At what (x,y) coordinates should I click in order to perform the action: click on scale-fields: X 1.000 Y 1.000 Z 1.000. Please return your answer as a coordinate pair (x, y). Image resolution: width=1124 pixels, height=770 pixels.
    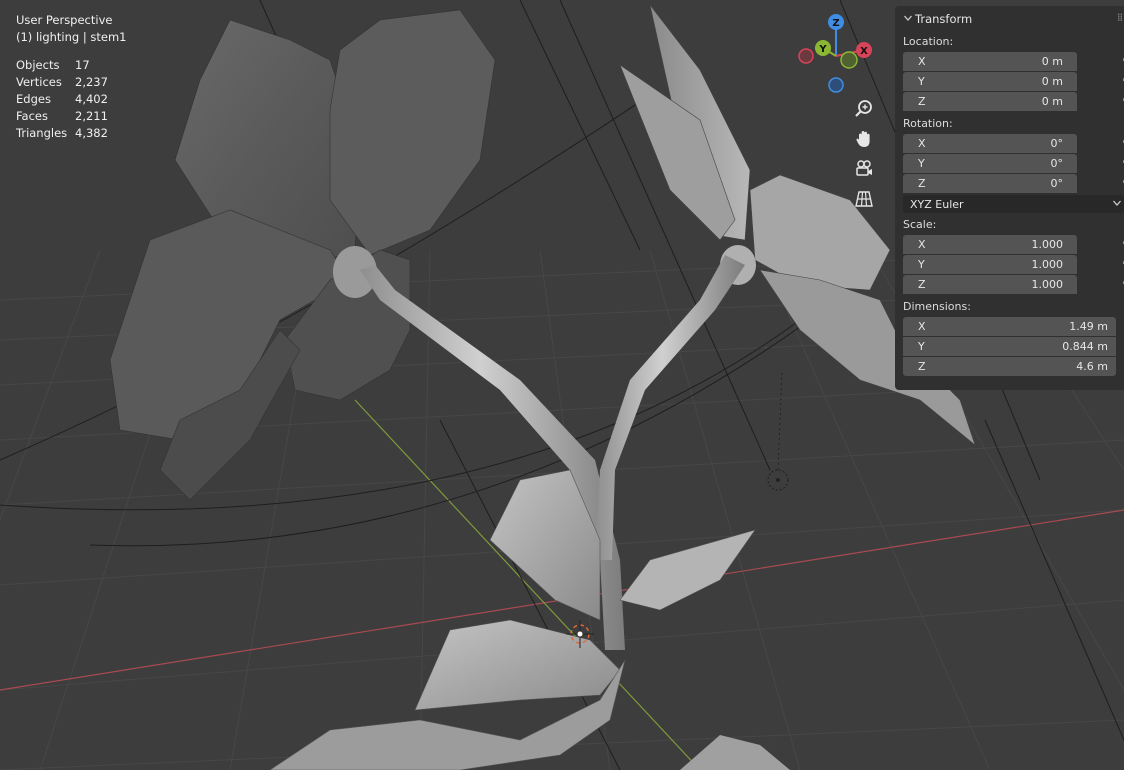
    Looking at the image, I should click on (1013, 264).